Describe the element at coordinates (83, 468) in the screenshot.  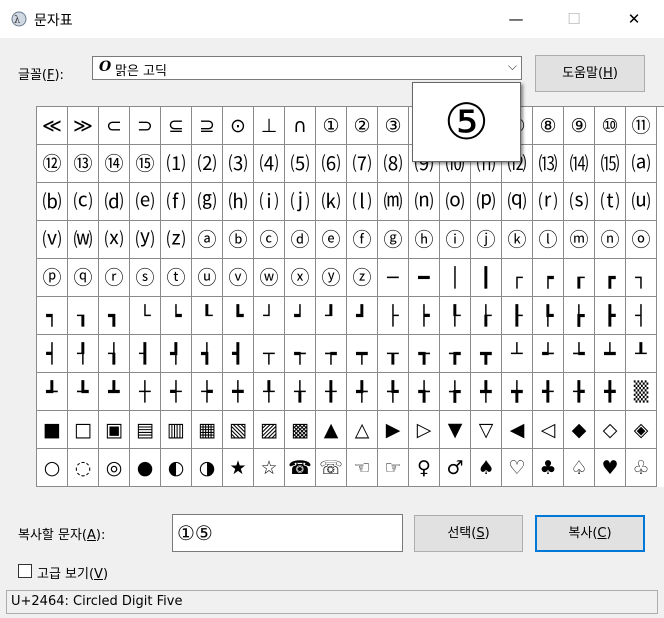
I see `char-cell: ◌` at that location.